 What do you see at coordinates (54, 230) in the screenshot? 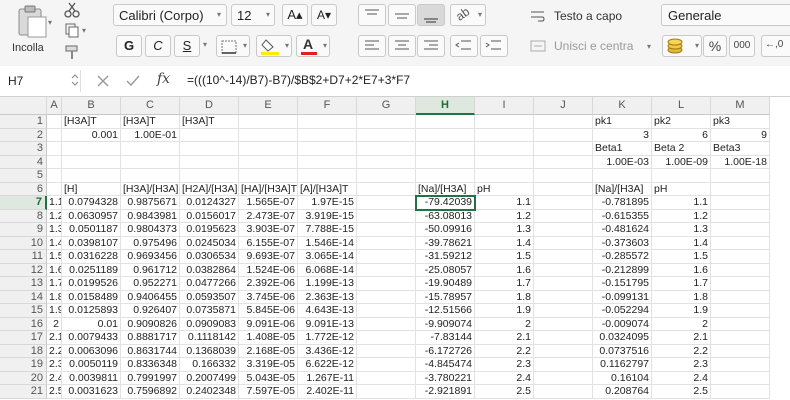
I see `cell-a9: 1.3` at bounding box center [54, 230].